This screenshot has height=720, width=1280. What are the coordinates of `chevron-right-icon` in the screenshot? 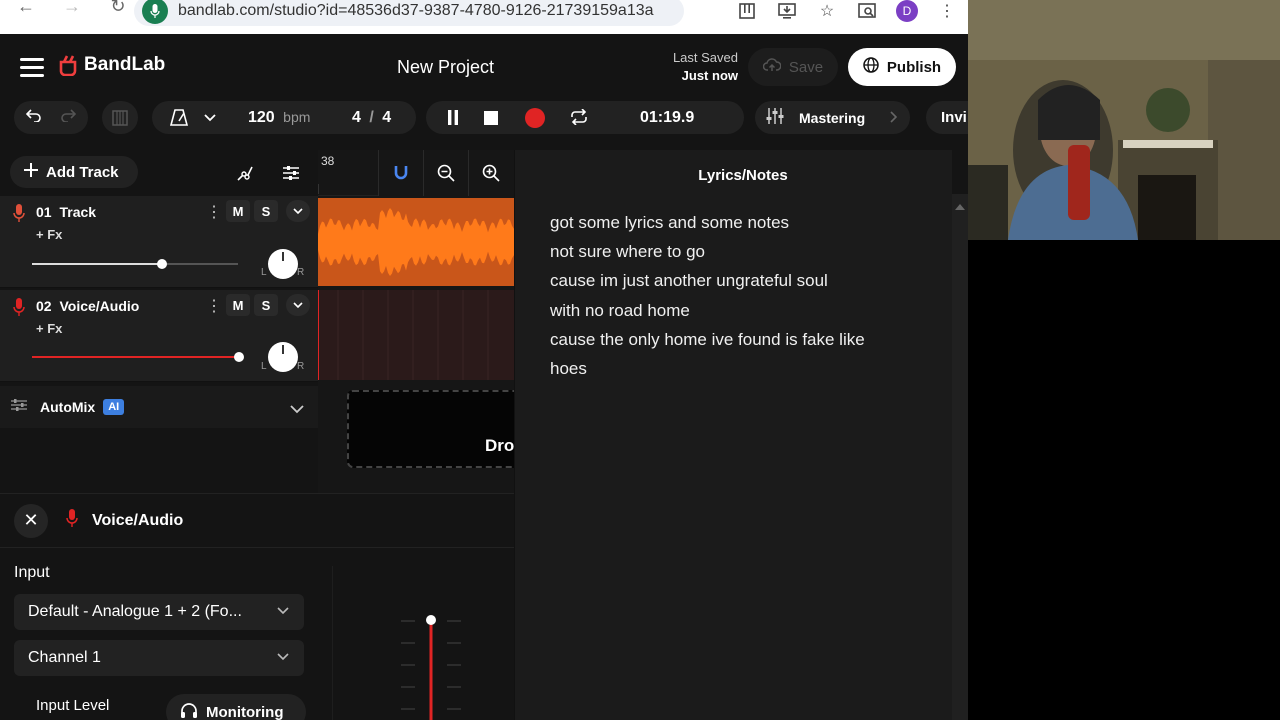 It's located at (894, 118).